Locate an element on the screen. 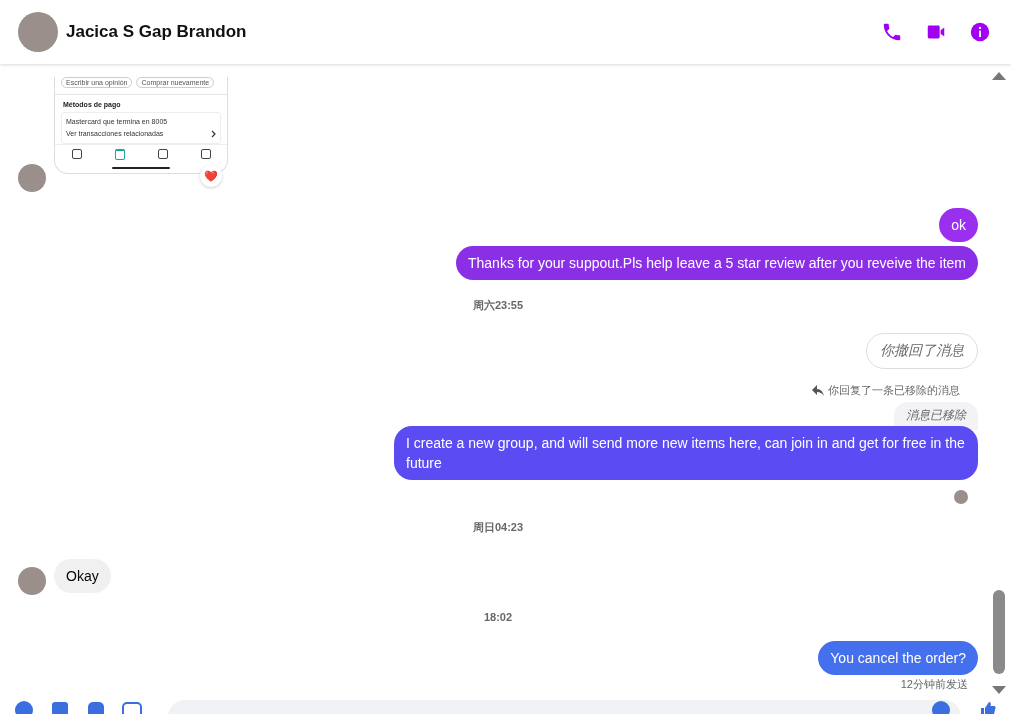 The width and height of the screenshot is (1011, 714). message-bubble: Thanks for your suppout.Pls help leave a 5 star review after you reveive the item is located at coordinates (716, 263).